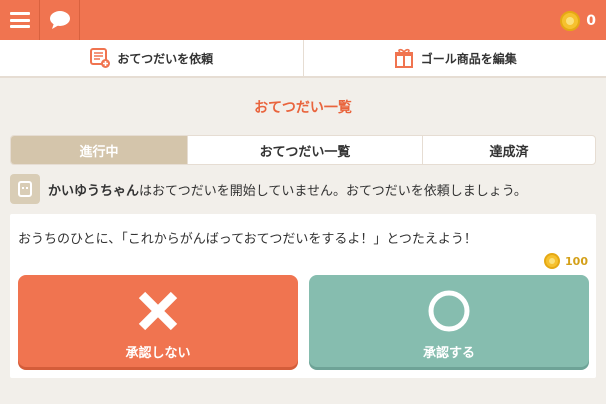 The height and width of the screenshot is (404, 606). What do you see at coordinates (448, 353) in the screenshot?
I see `approve-label: 承認する` at bounding box center [448, 353].